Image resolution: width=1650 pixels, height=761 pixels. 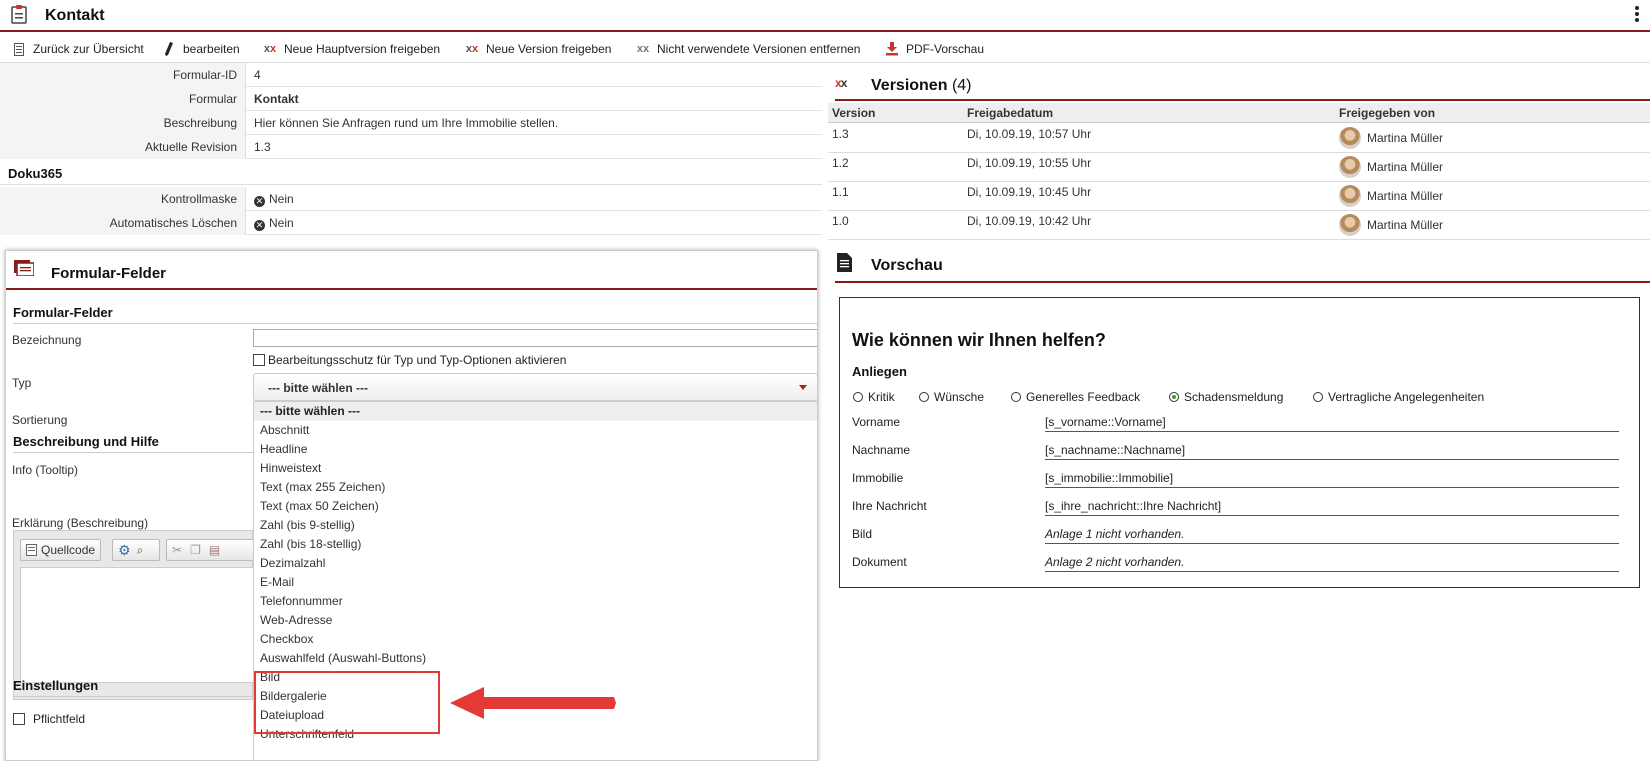 What do you see at coordinates (535, 338) in the screenshot?
I see `bezeichnung-input` at bounding box center [535, 338].